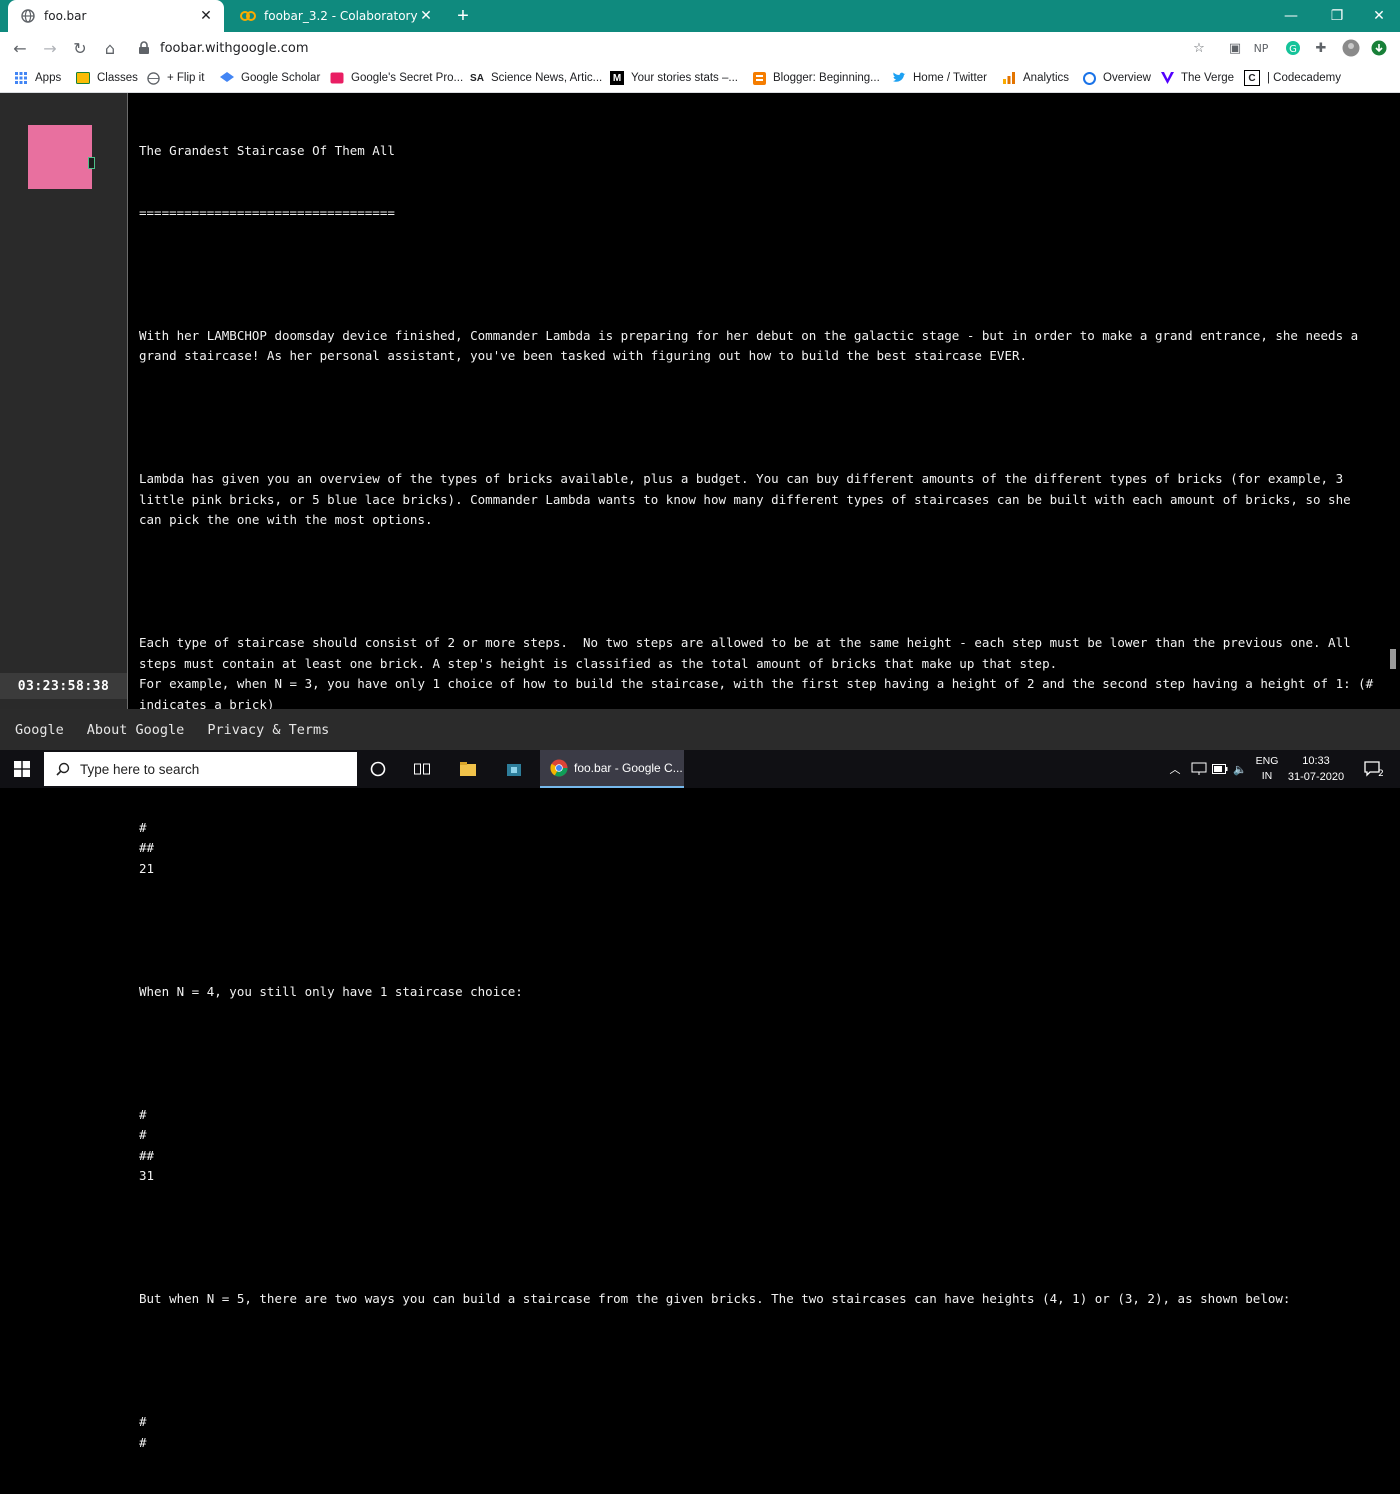 The width and height of the screenshot is (1400, 1494). Describe the element at coordinates (378, 769) in the screenshot. I see `cortana-icon` at that location.